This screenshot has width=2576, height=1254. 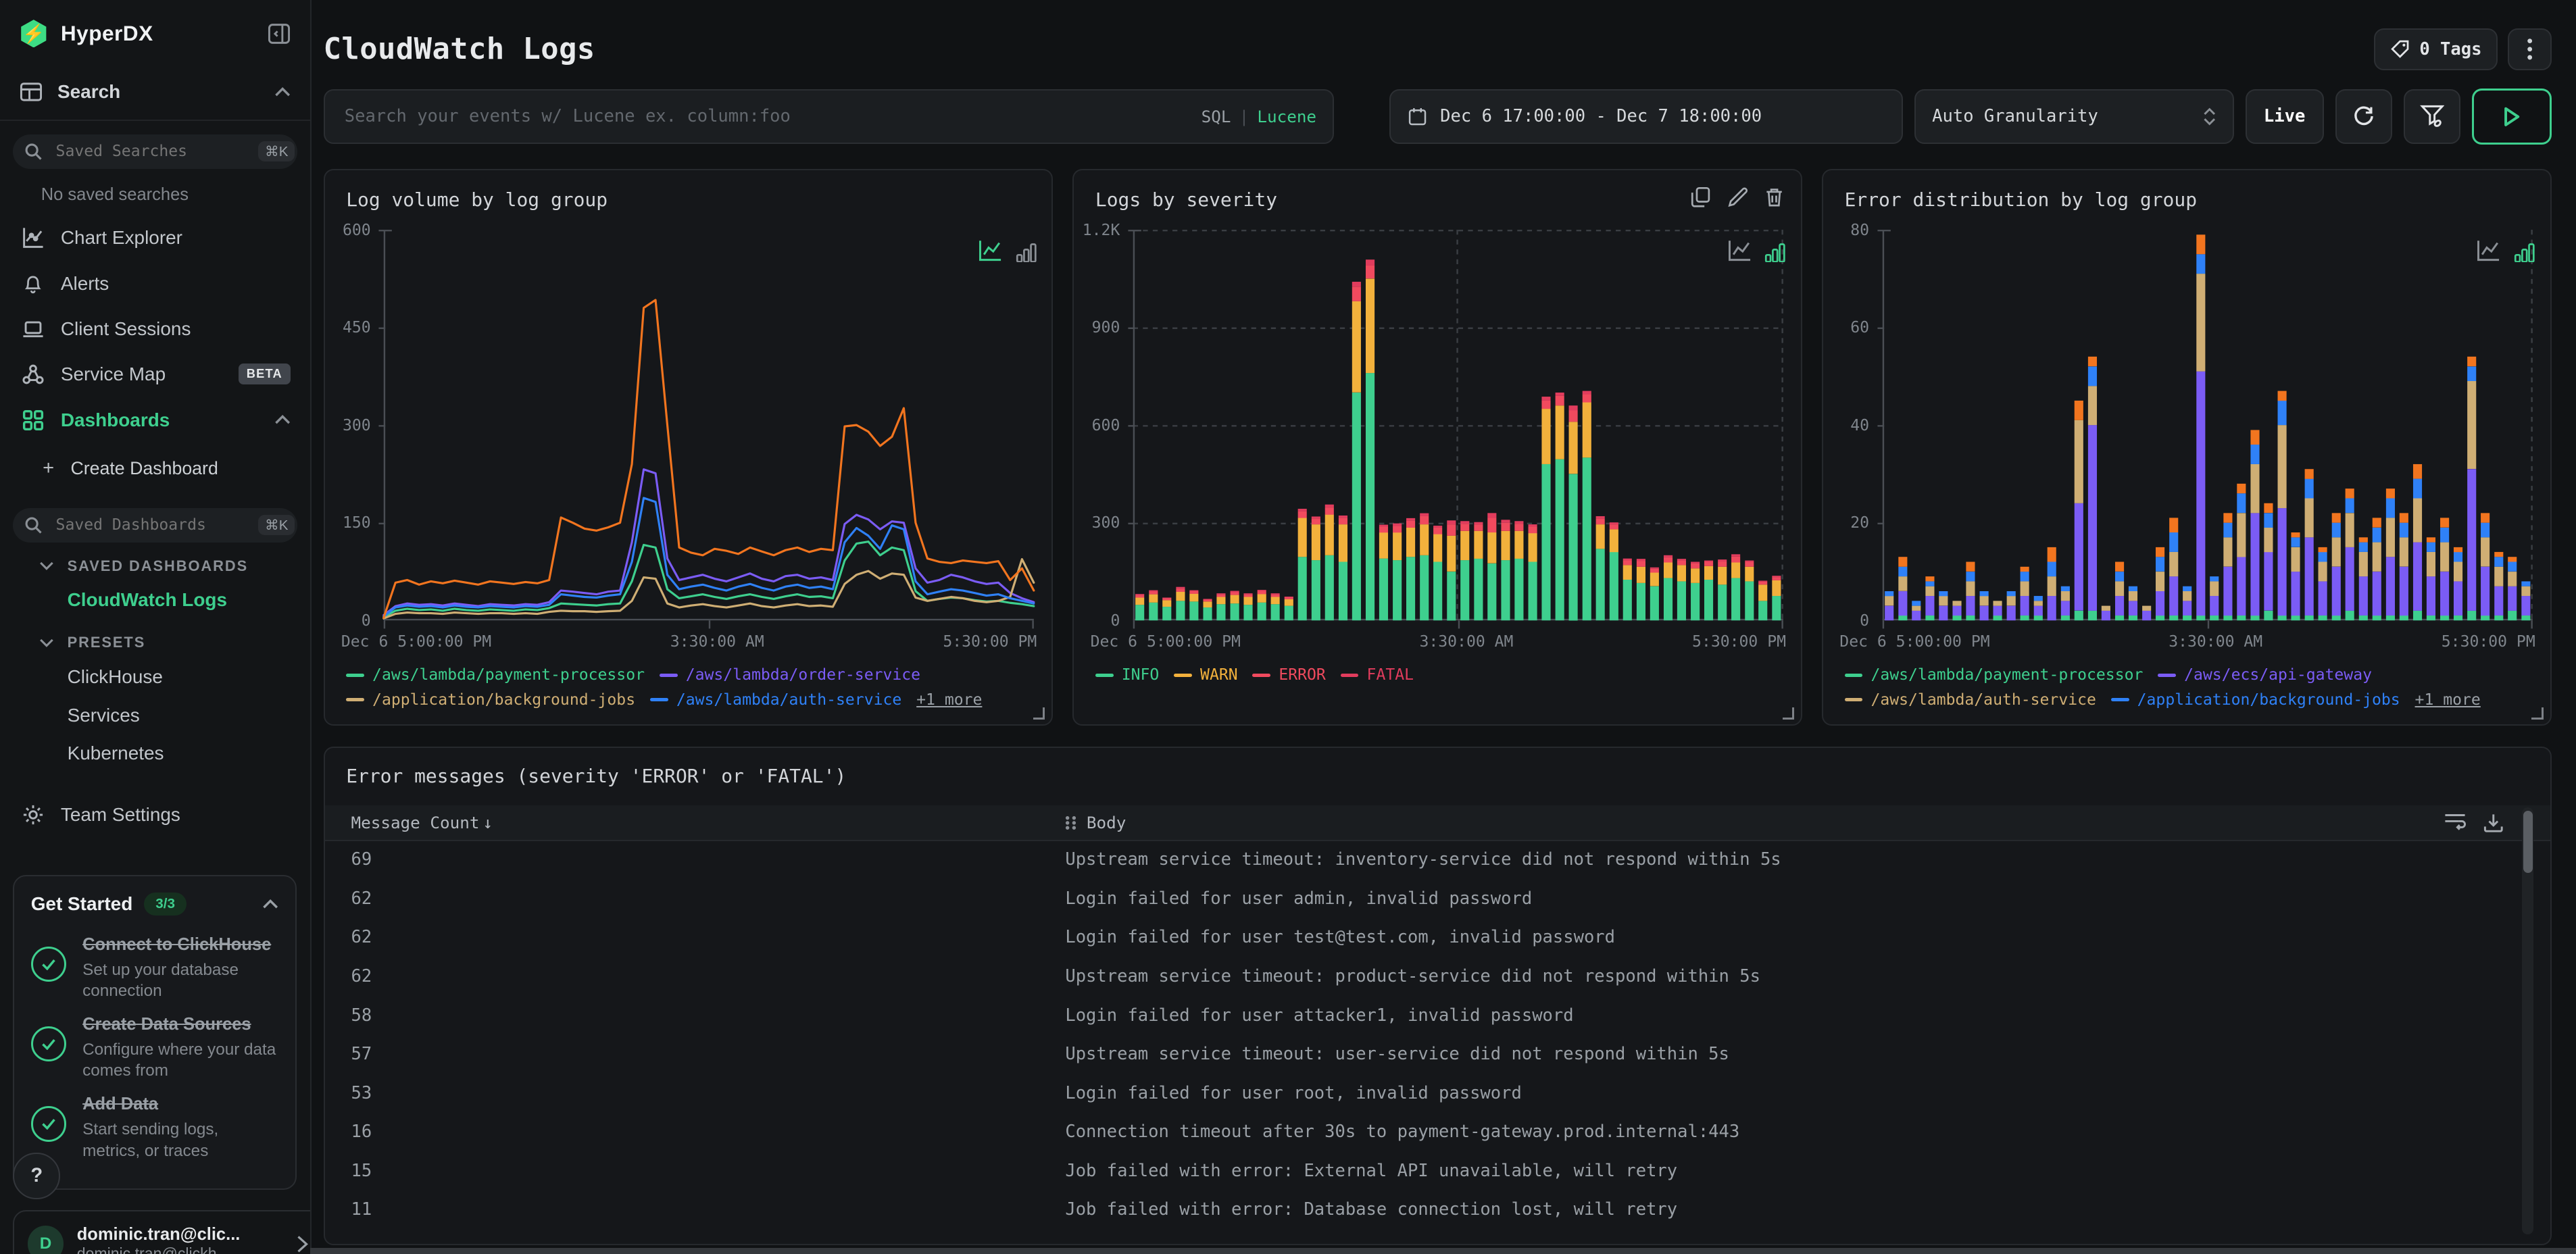 I want to click on column-header-message-count: Message Count ↓, so click(x=696, y=822).